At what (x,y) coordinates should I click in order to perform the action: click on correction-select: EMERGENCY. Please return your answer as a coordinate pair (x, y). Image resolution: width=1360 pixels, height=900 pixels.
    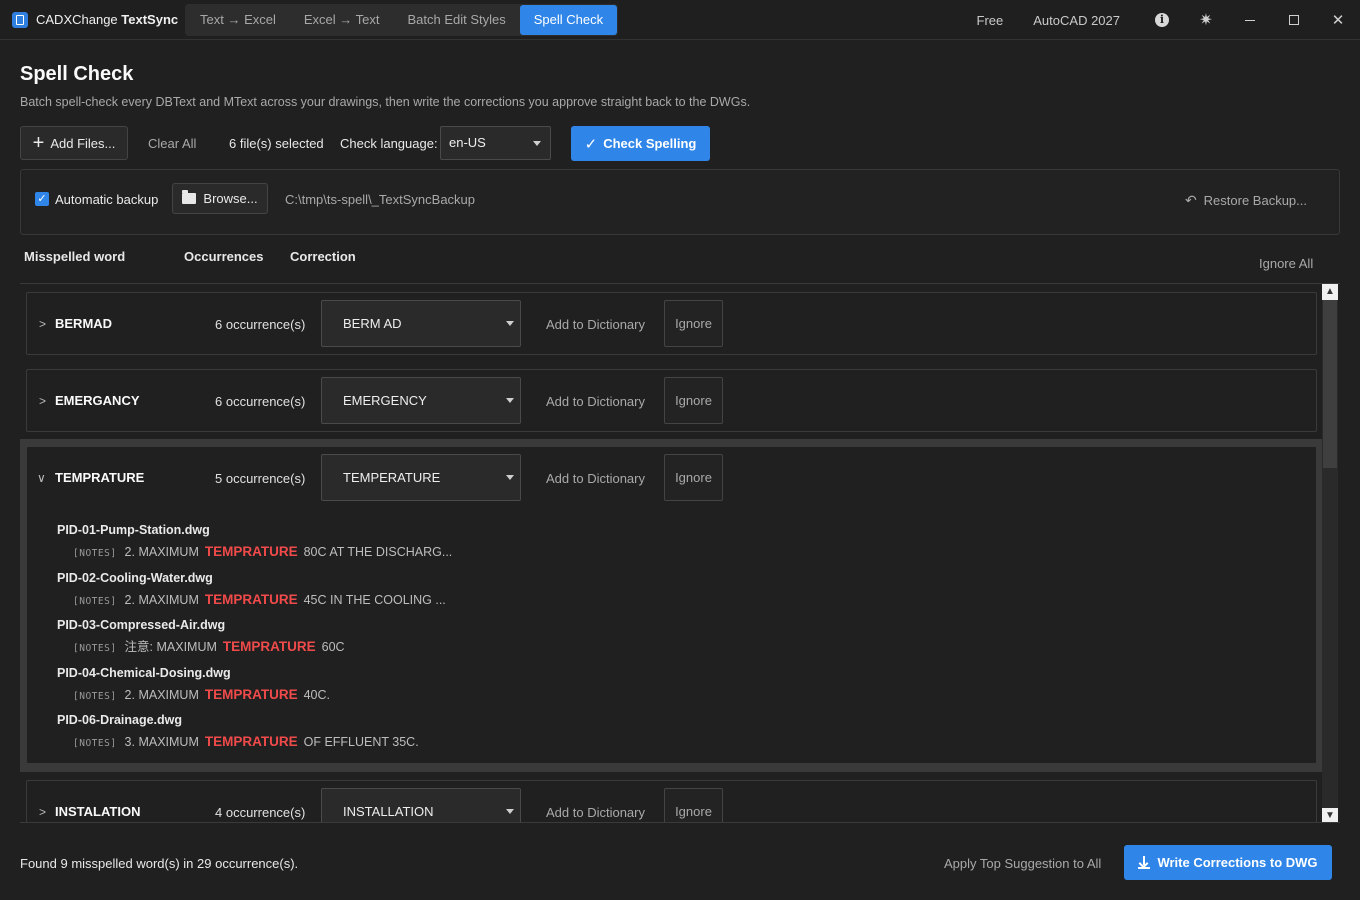
    Looking at the image, I should click on (421, 400).